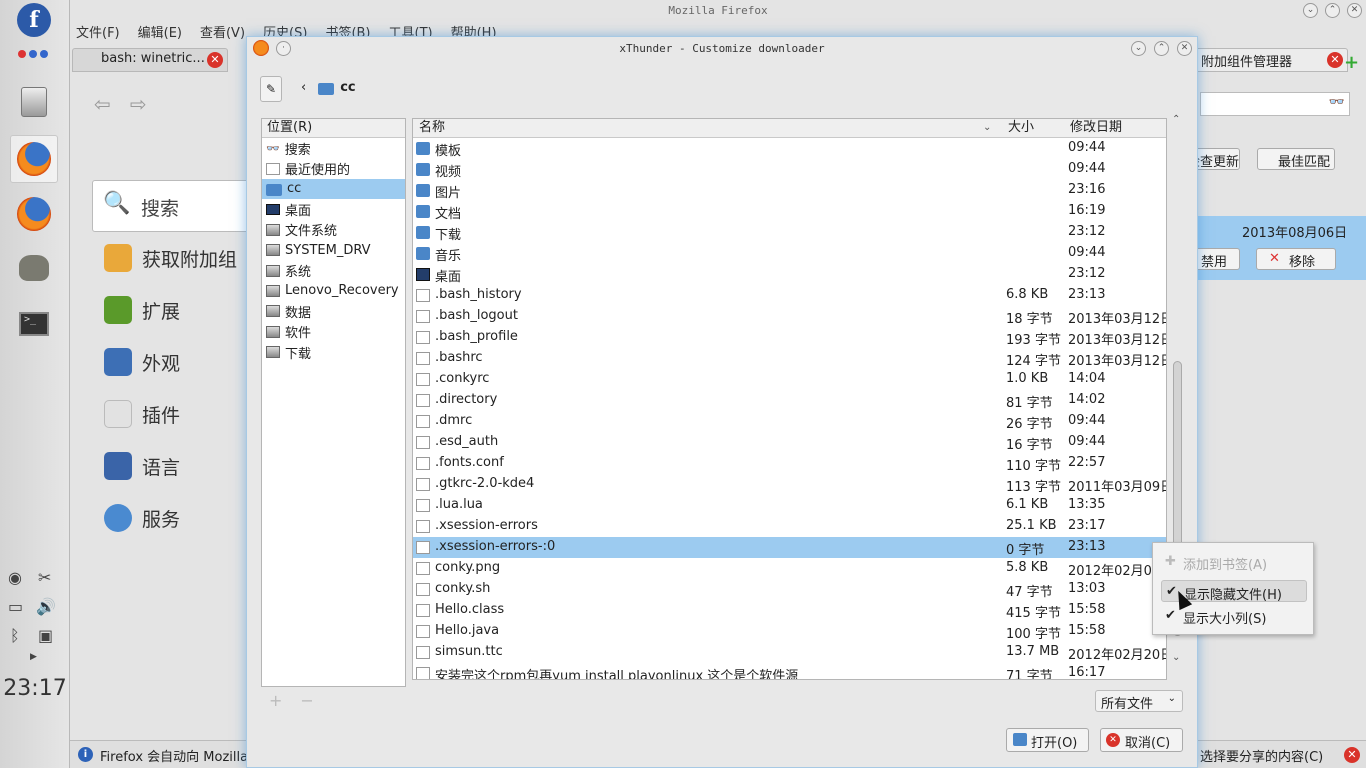  I want to click on file-row: .bash_profile 193 字节 2013年03月12日, so click(789, 337).